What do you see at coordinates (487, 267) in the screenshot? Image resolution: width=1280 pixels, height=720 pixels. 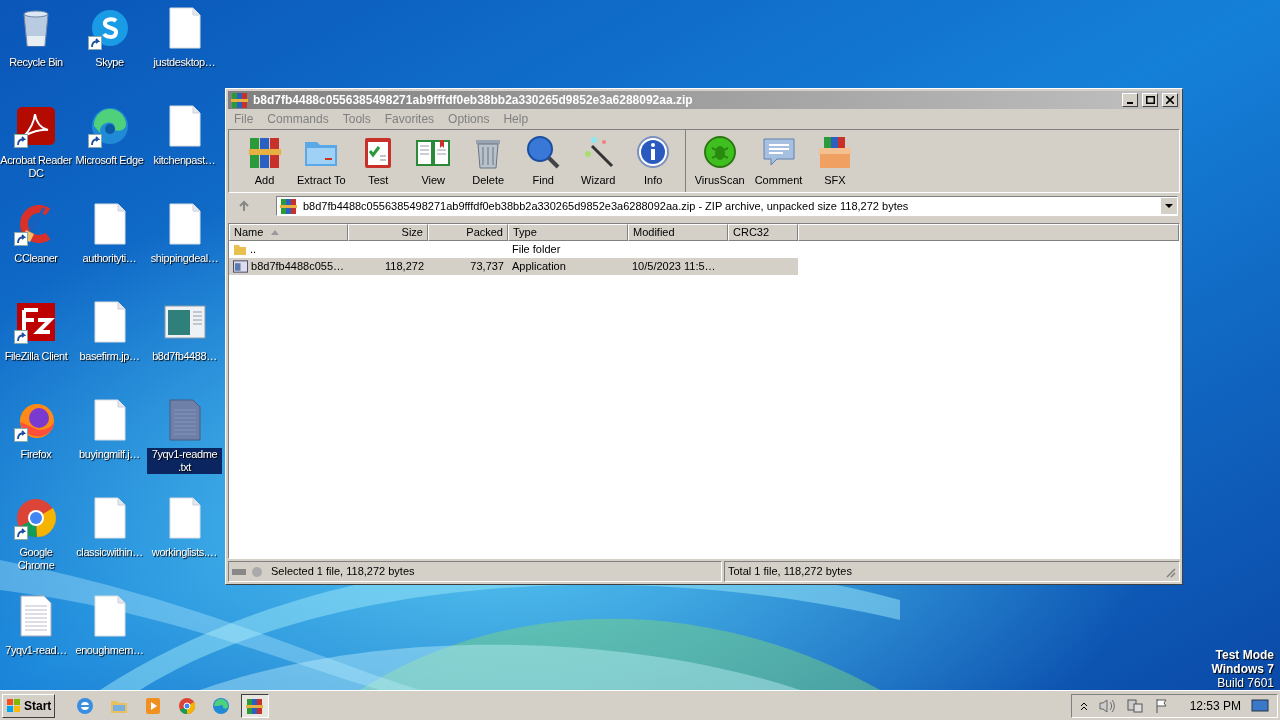 I see `table-cell-text: 73,737` at bounding box center [487, 267].